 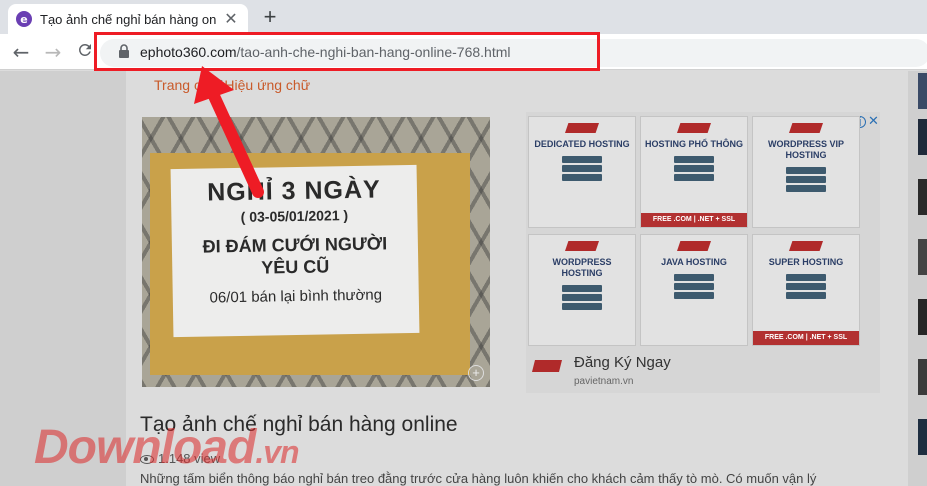 What do you see at coordinates (582, 144) in the screenshot?
I see `ad-card-title: DEDICATED HOSTING` at bounding box center [582, 144].